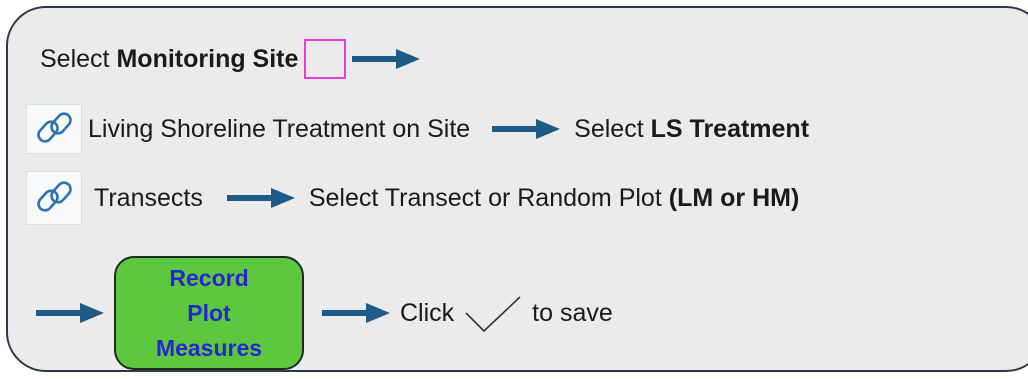 The width and height of the screenshot is (1028, 379). What do you see at coordinates (427, 312) in the screenshot?
I see `click-label: Click` at bounding box center [427, 312].